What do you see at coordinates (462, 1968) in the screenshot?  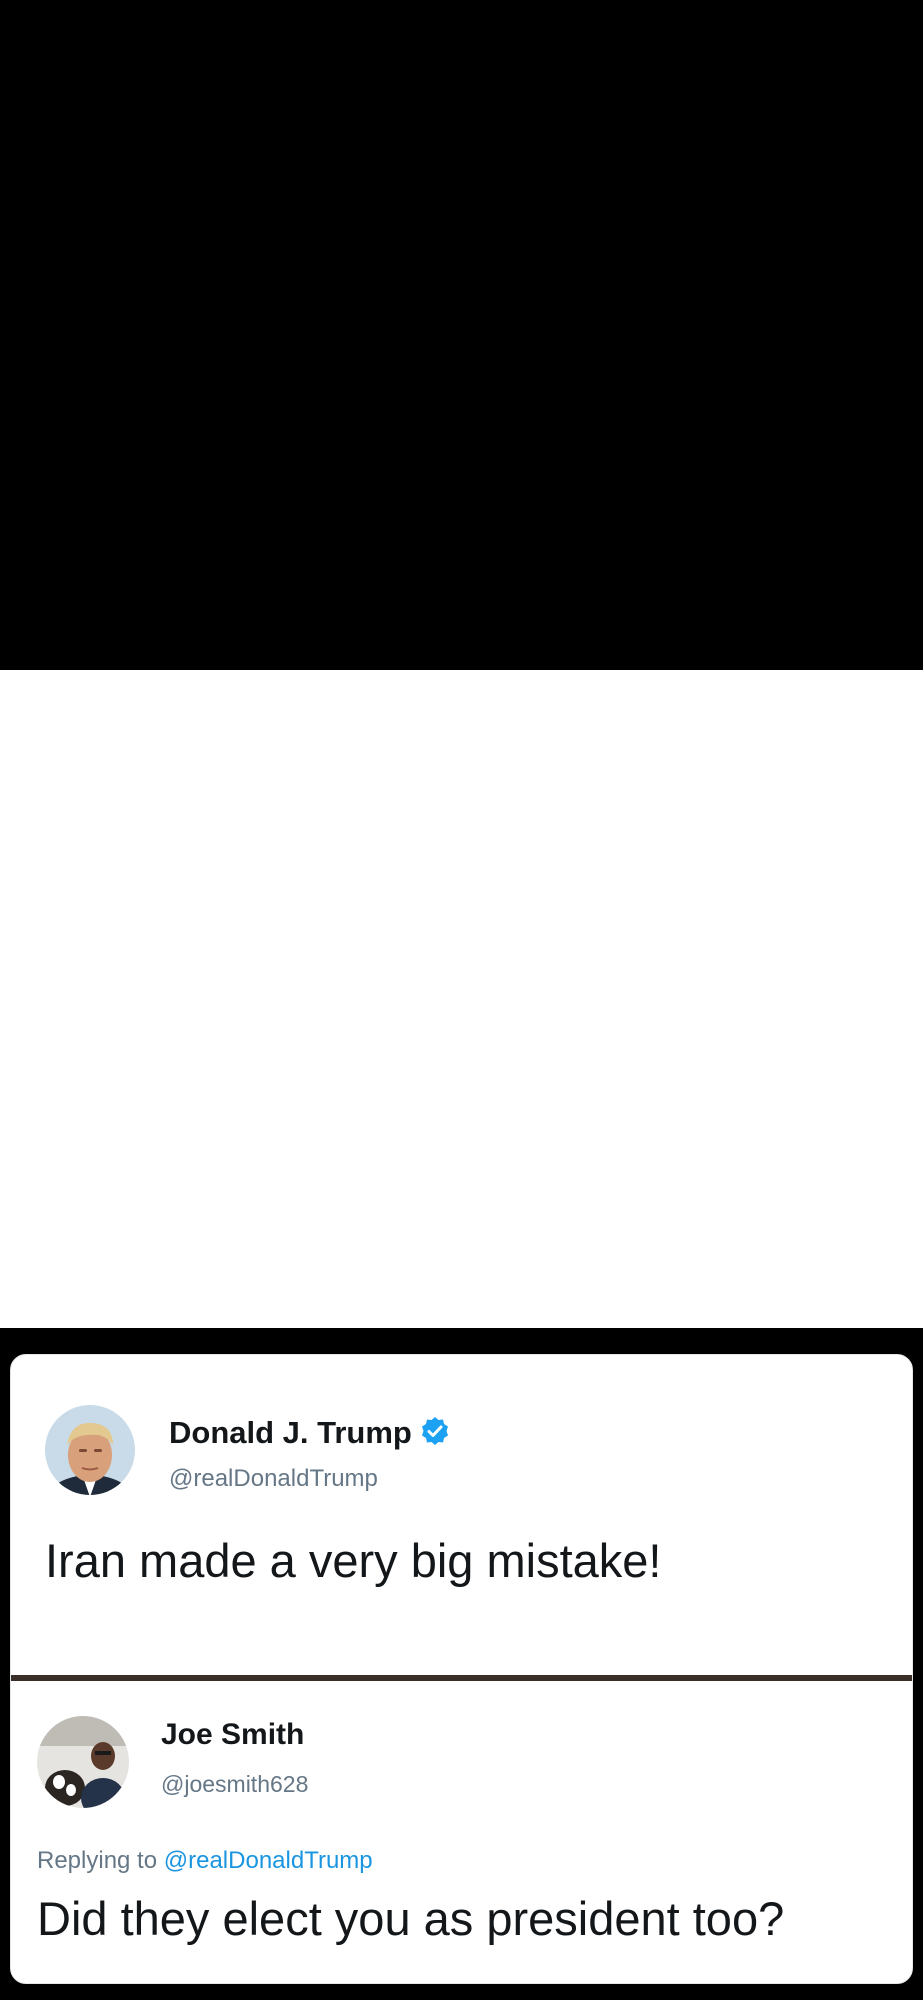 I see `home-indicator-bar` at bounding box center [462, 1968].